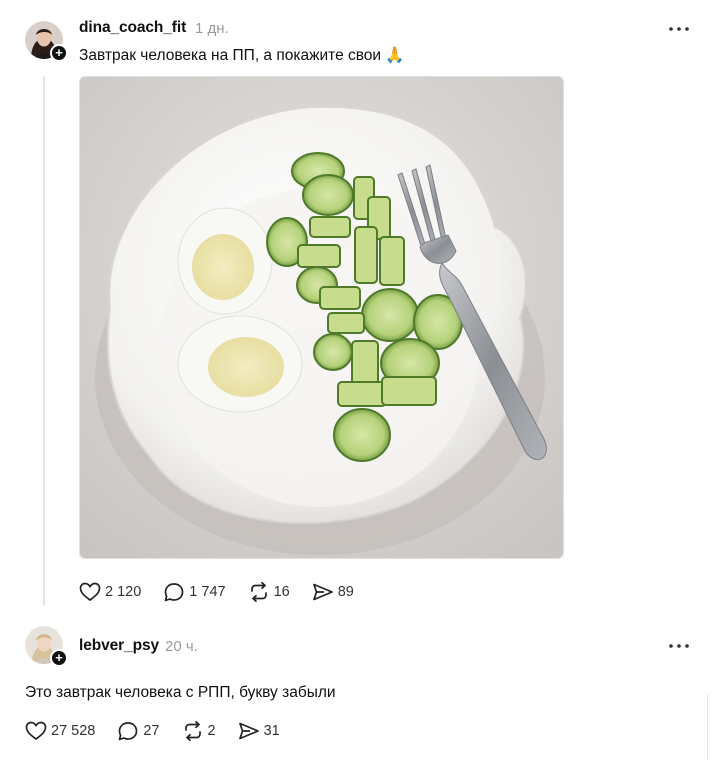 The height and width of the screenshot is (760, 712). What do you see at coordinates (207, 592) in the screenshot?
I see `comment-count: 1 747` at bounding box center [207, 592].